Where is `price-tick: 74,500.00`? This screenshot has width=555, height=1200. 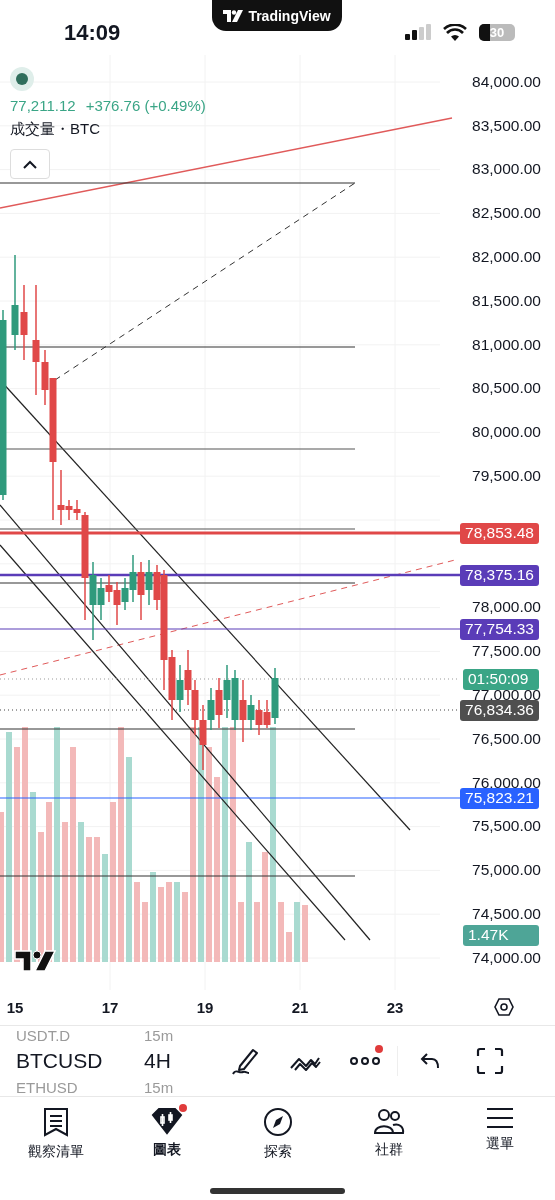
price-tick: 74,500.00 is located at coordinates (506, 914).